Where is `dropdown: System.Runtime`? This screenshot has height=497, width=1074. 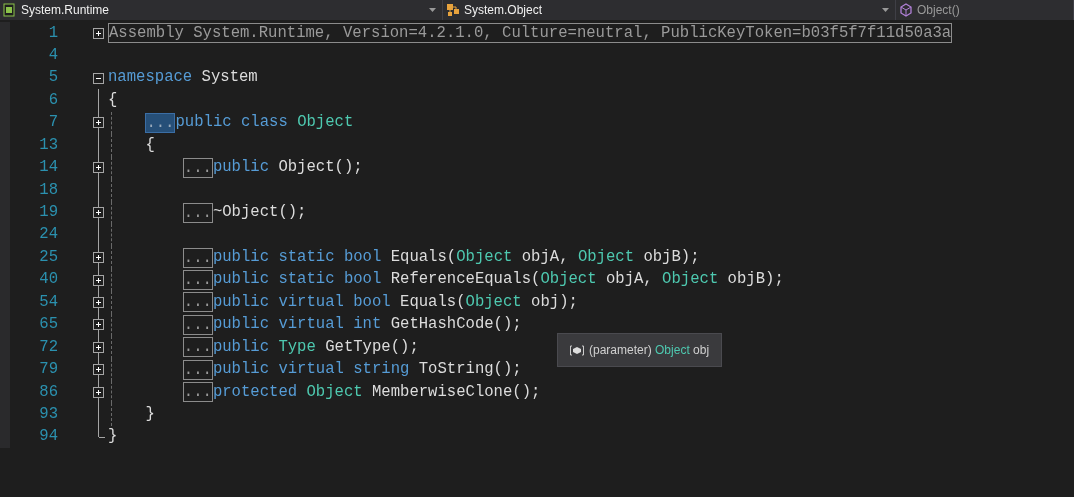 dropdown: System.Runtime is located at coordinates (221, 10).